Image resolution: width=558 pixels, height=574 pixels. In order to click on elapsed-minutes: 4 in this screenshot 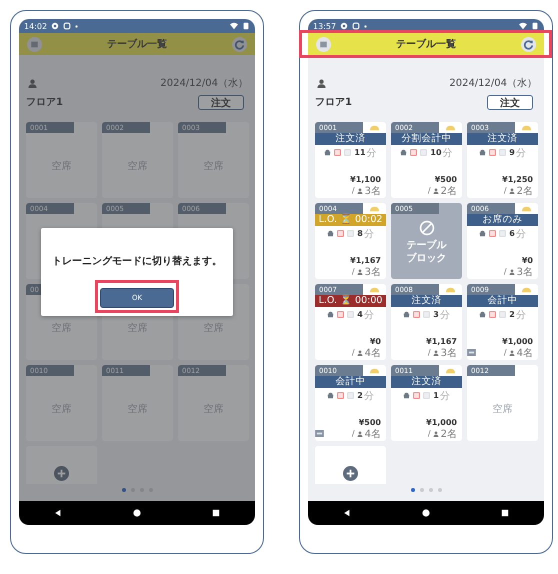, I will do `click(360, 314)`.